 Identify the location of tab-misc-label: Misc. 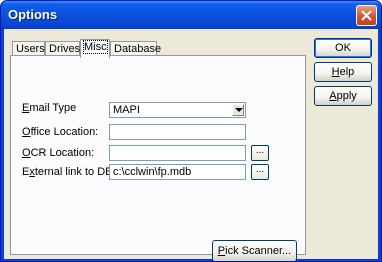
(95, 47).